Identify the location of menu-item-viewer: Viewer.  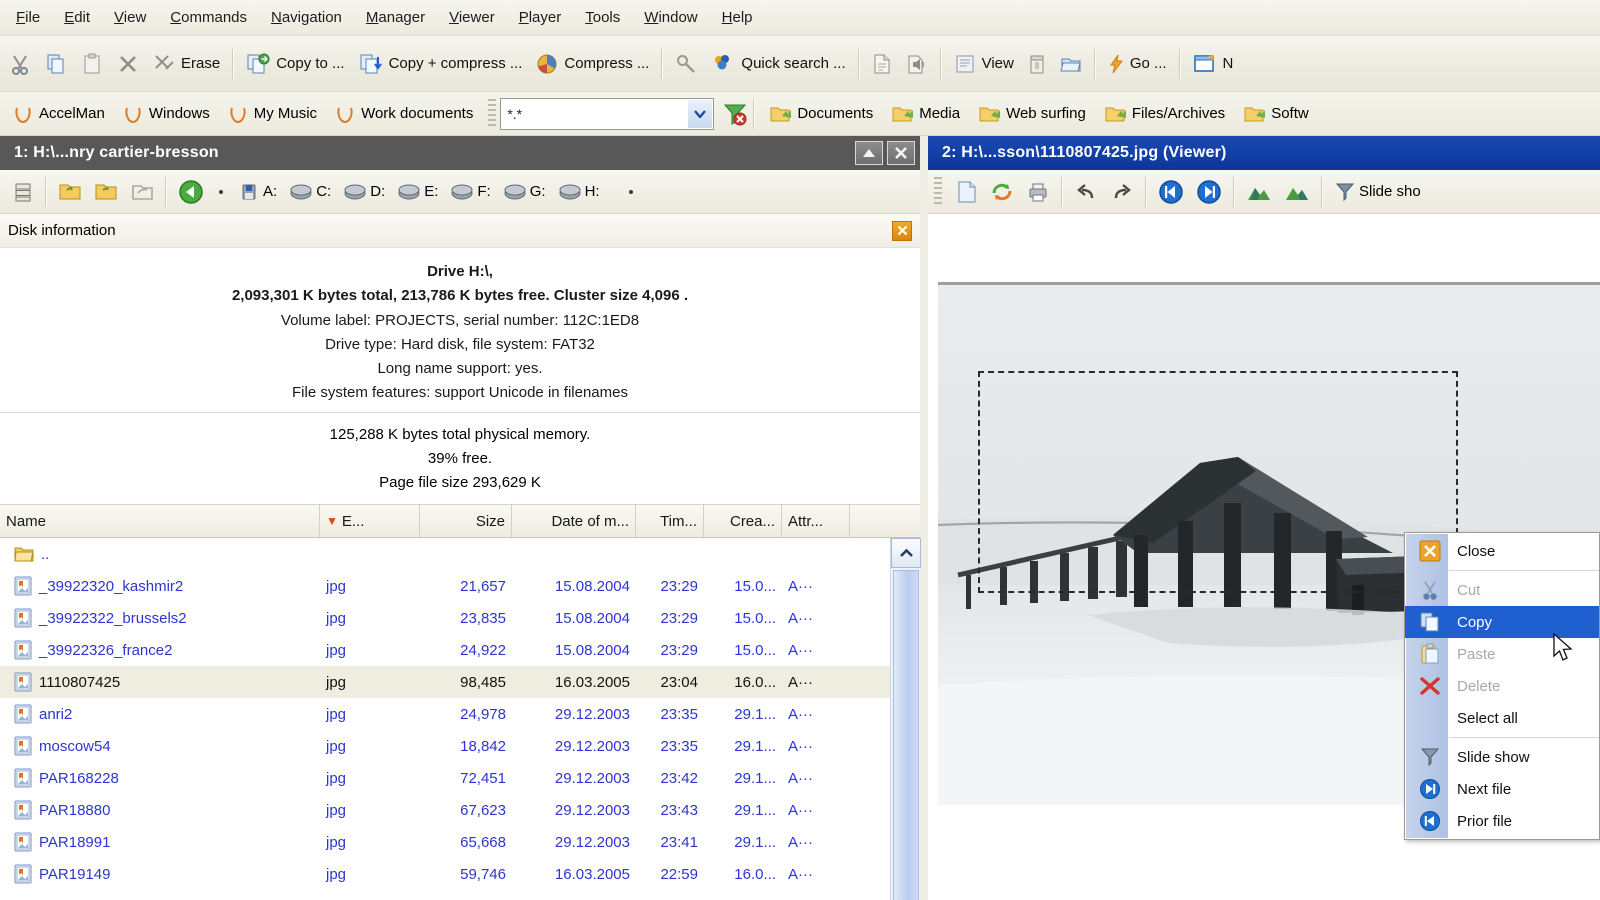
(472, 17).